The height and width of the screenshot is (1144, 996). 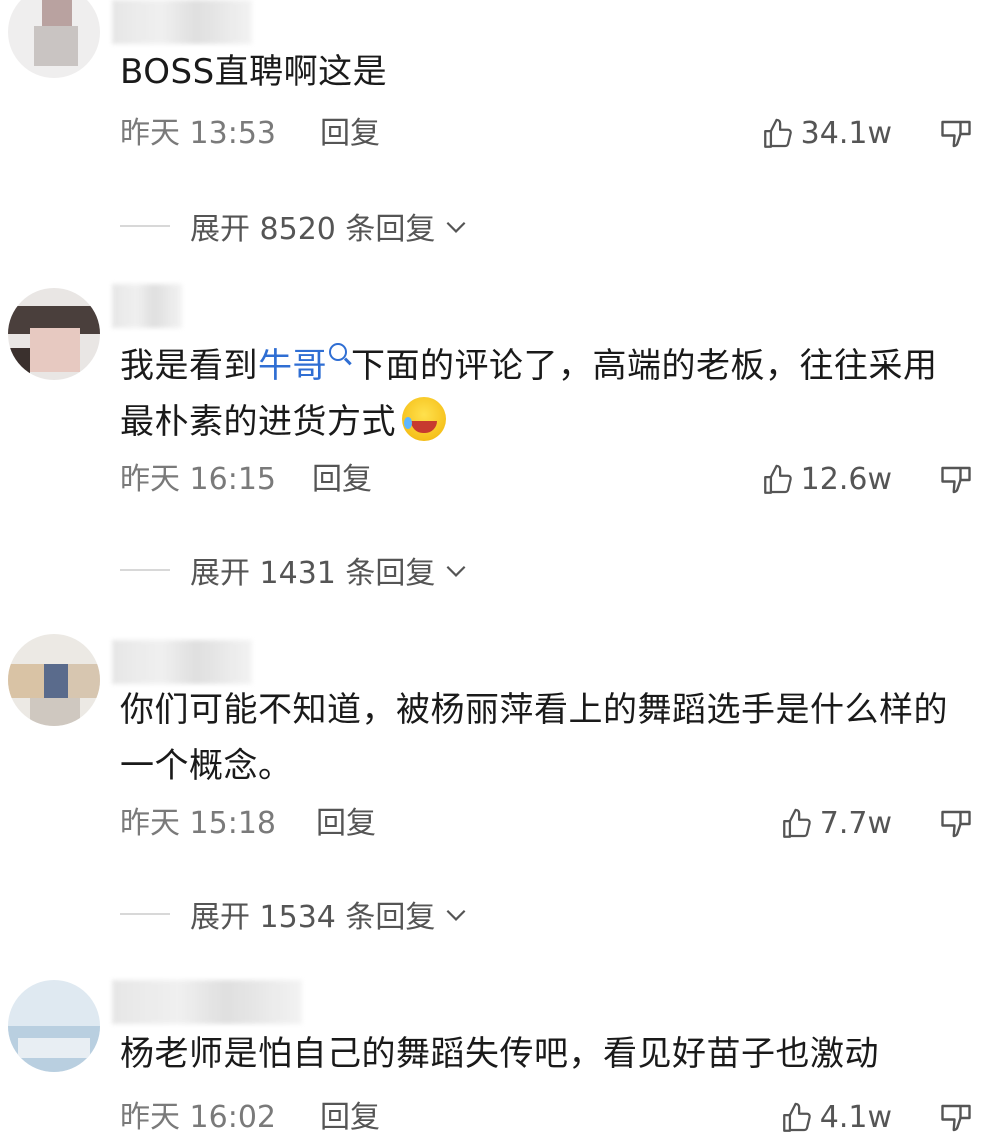 I want to click on comment-time: 昨天 16:15, so click(x=198, y=479).